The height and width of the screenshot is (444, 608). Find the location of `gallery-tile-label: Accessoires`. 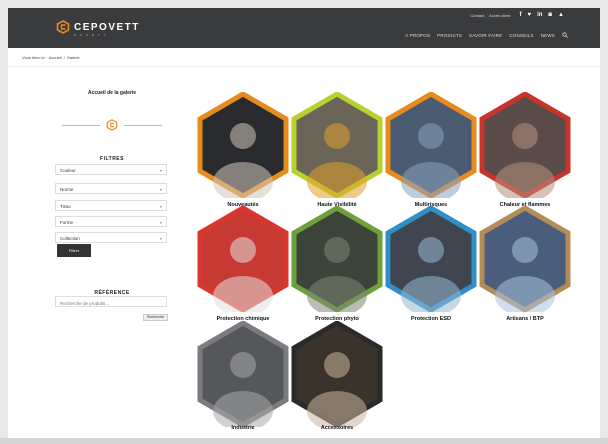

gallery-tile-label: Accessoires is located at coordinates (337, 428).